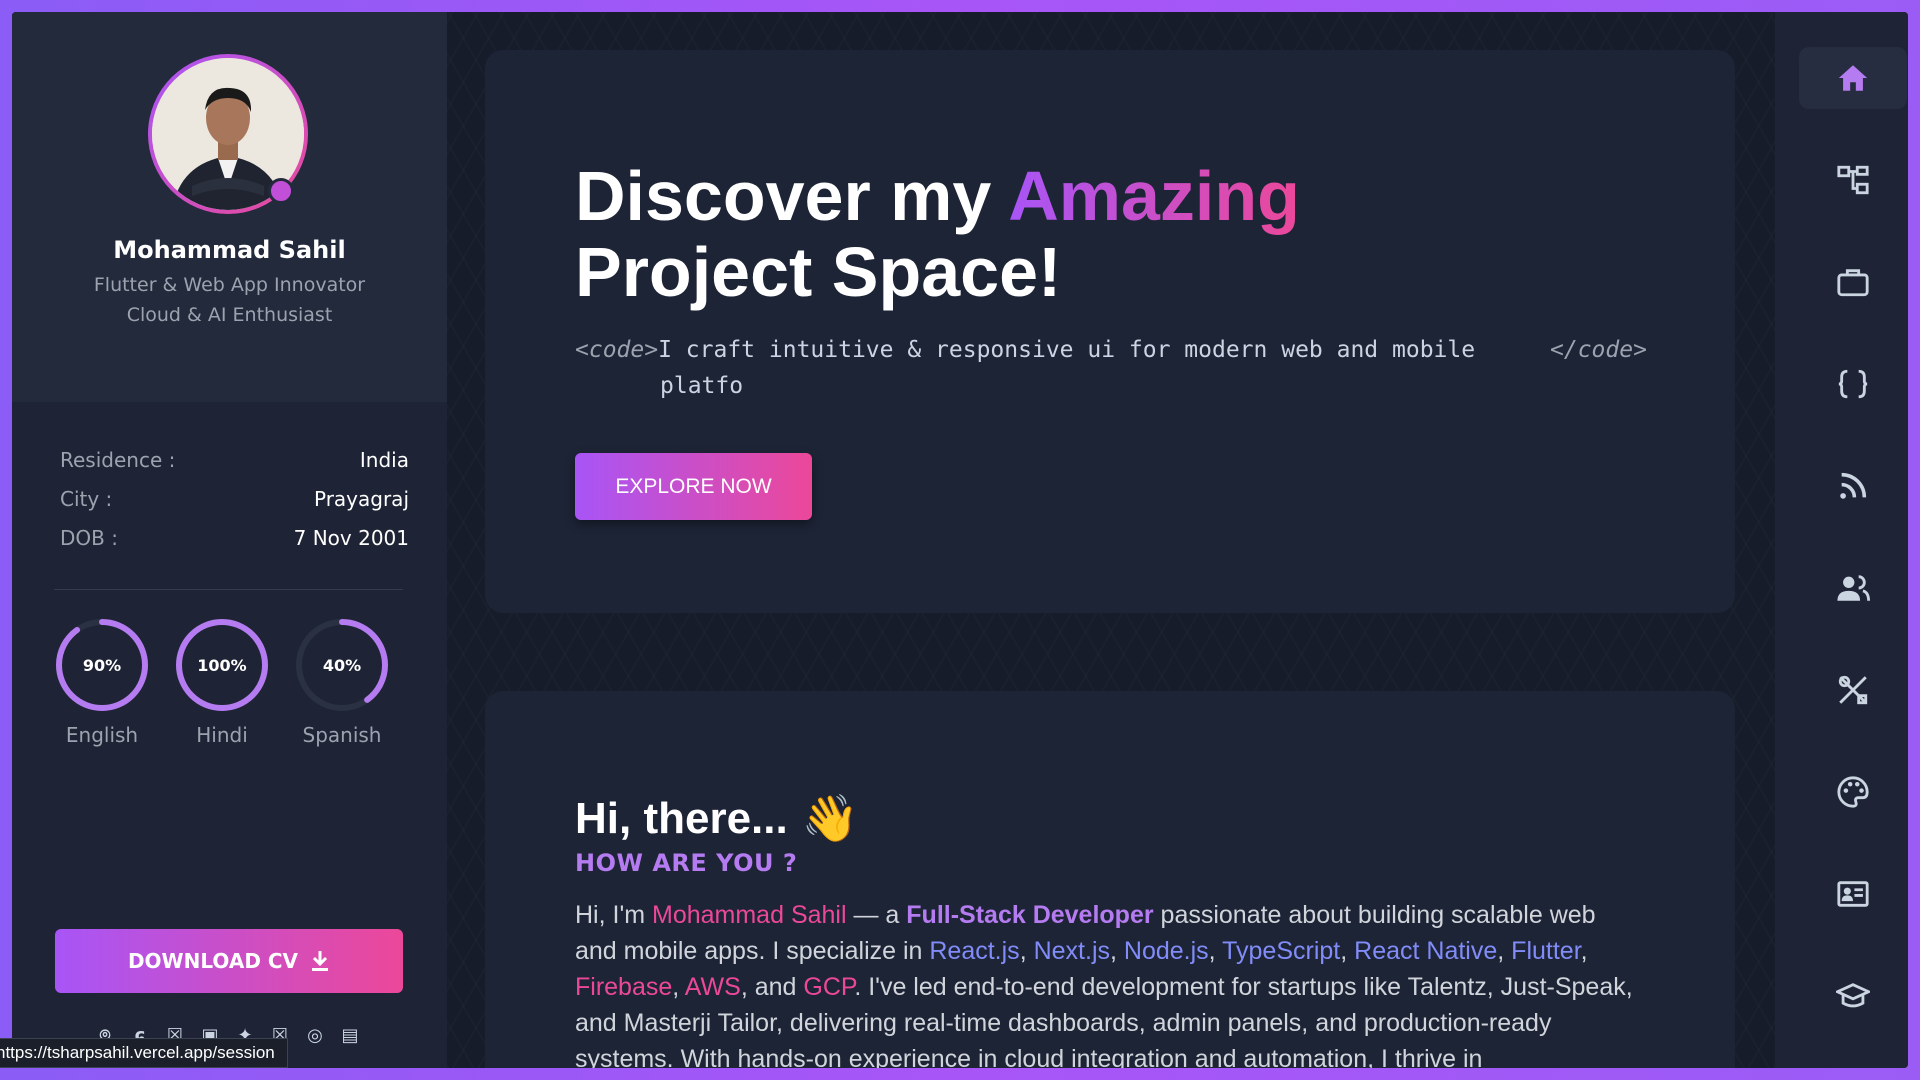 The image size is (1920, 1080). Describe the element at coordinates (315, 1035) in the screenshot. I see `instagram-icon: ◎` at that location.